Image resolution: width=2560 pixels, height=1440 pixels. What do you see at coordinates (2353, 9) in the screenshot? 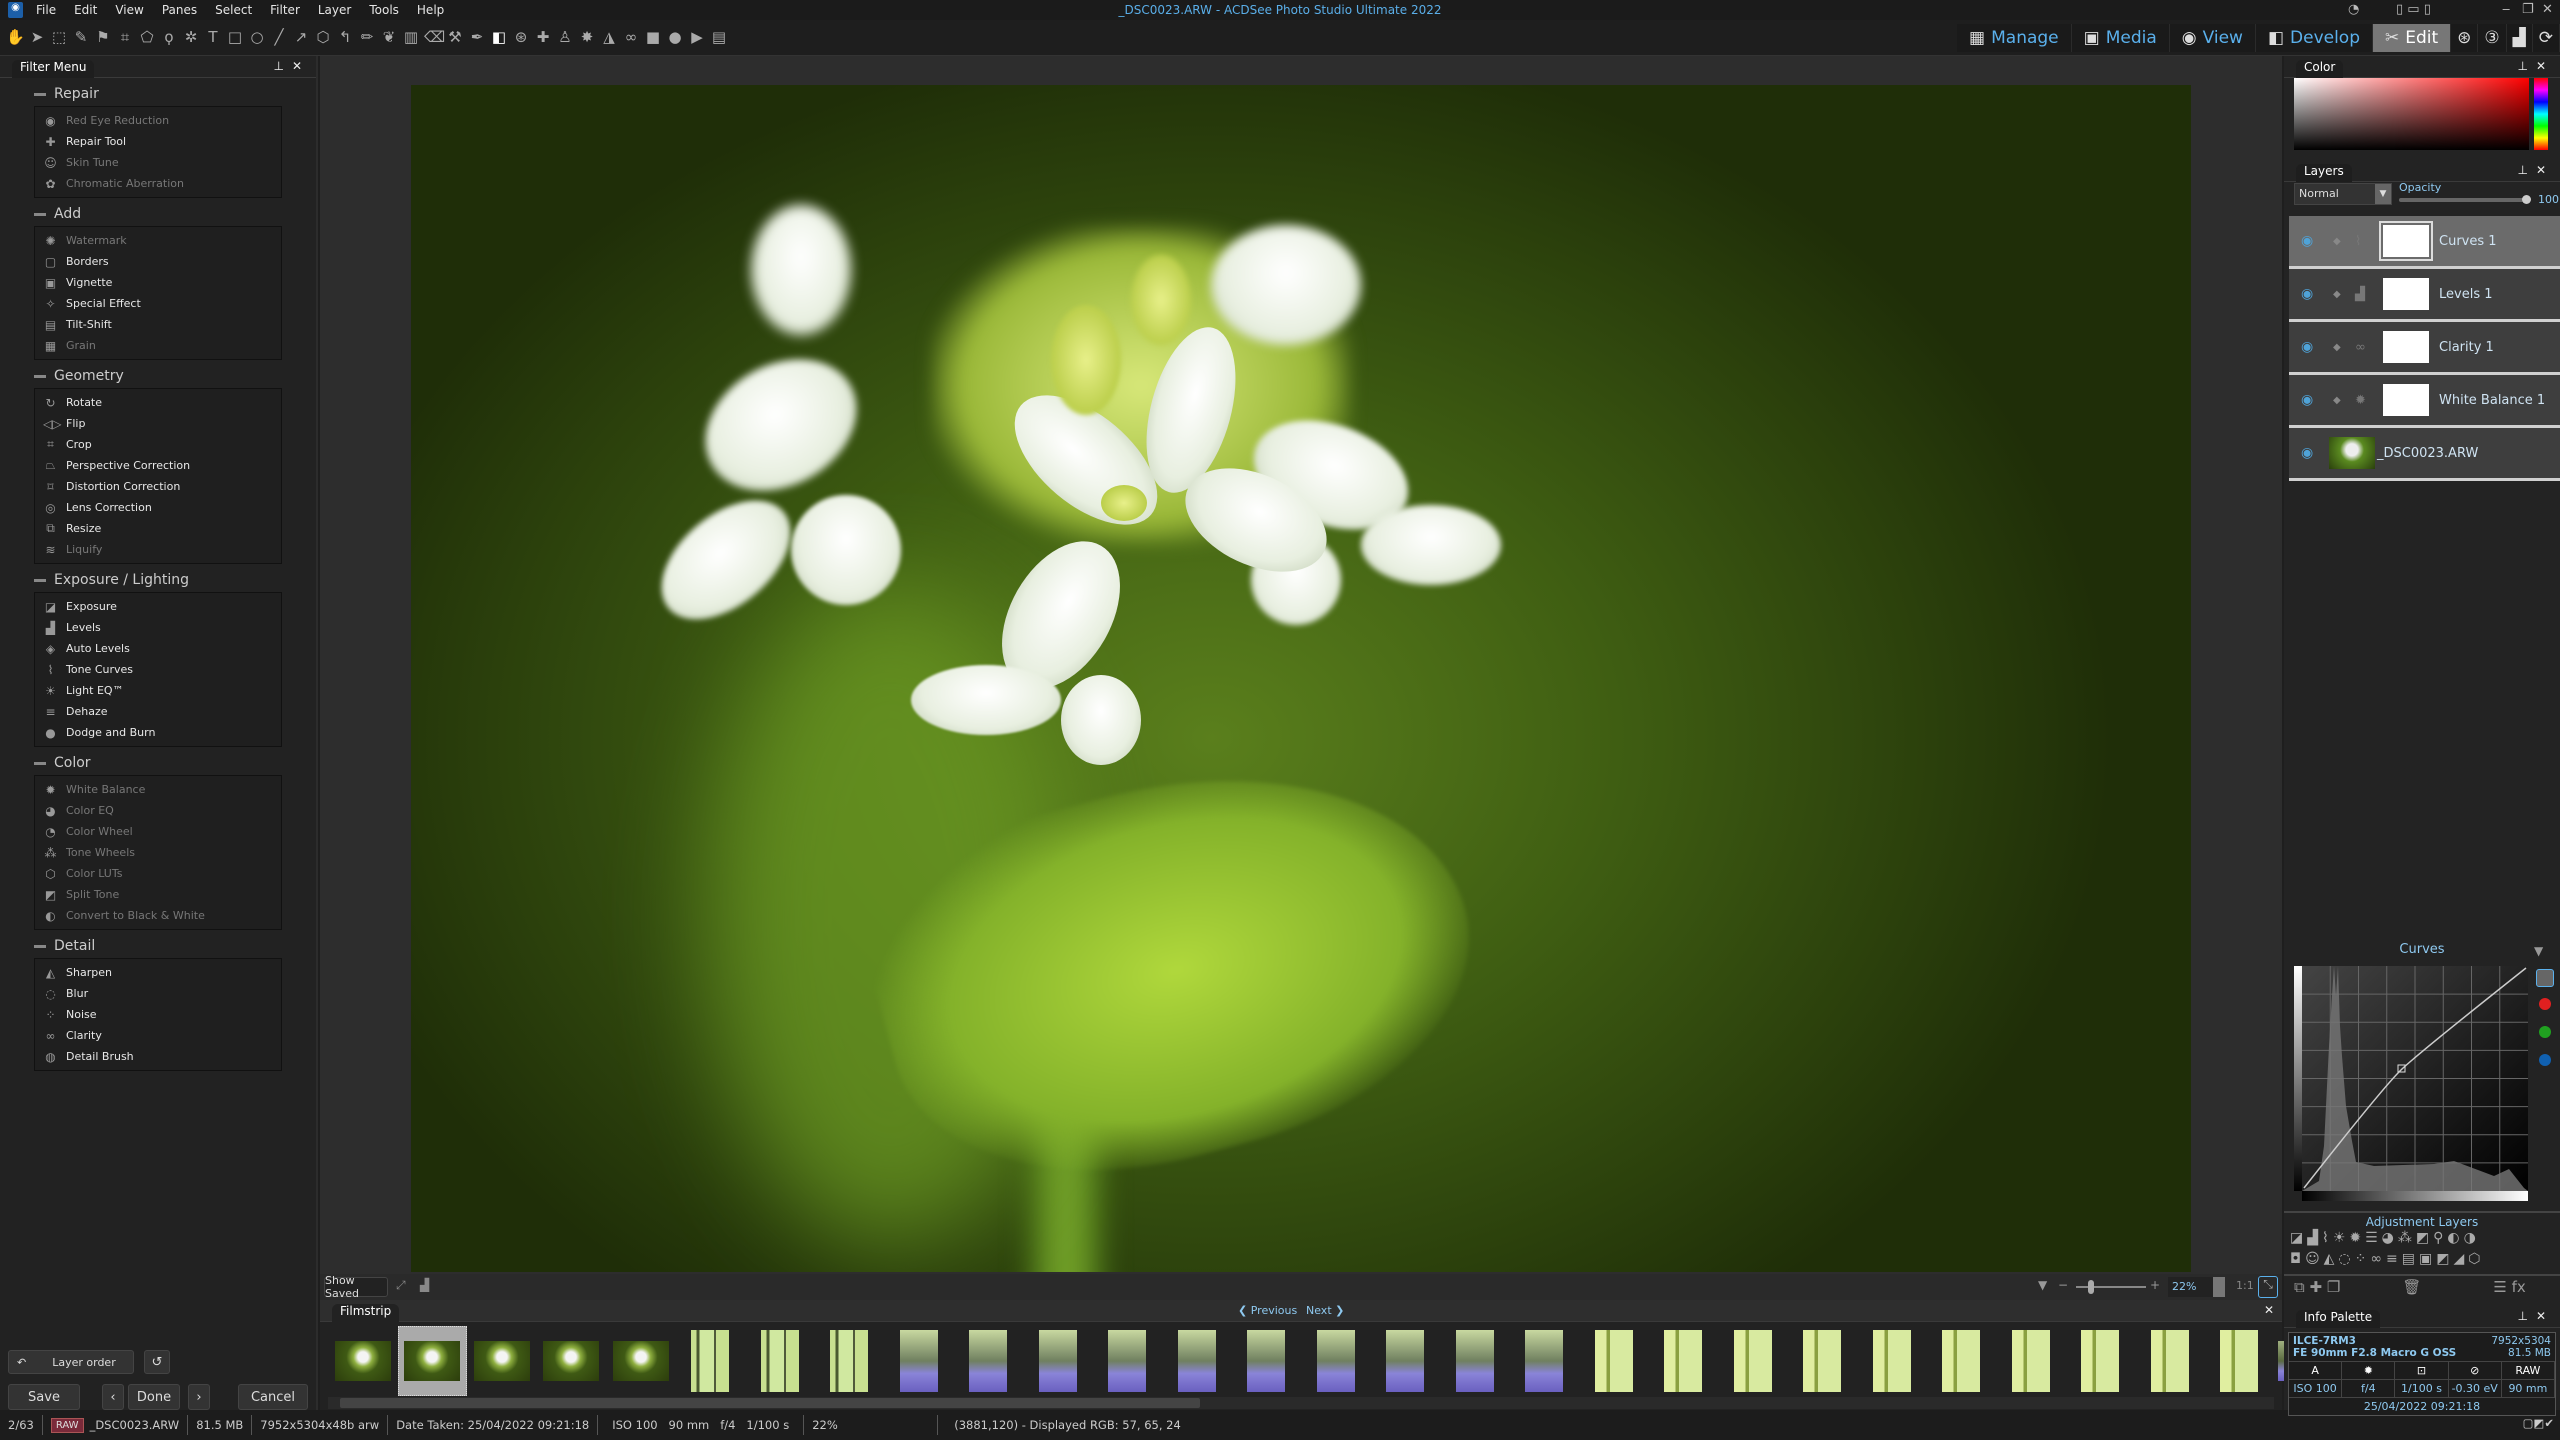
I see `account-icon: ◔` at bounding box center [2353, 9].